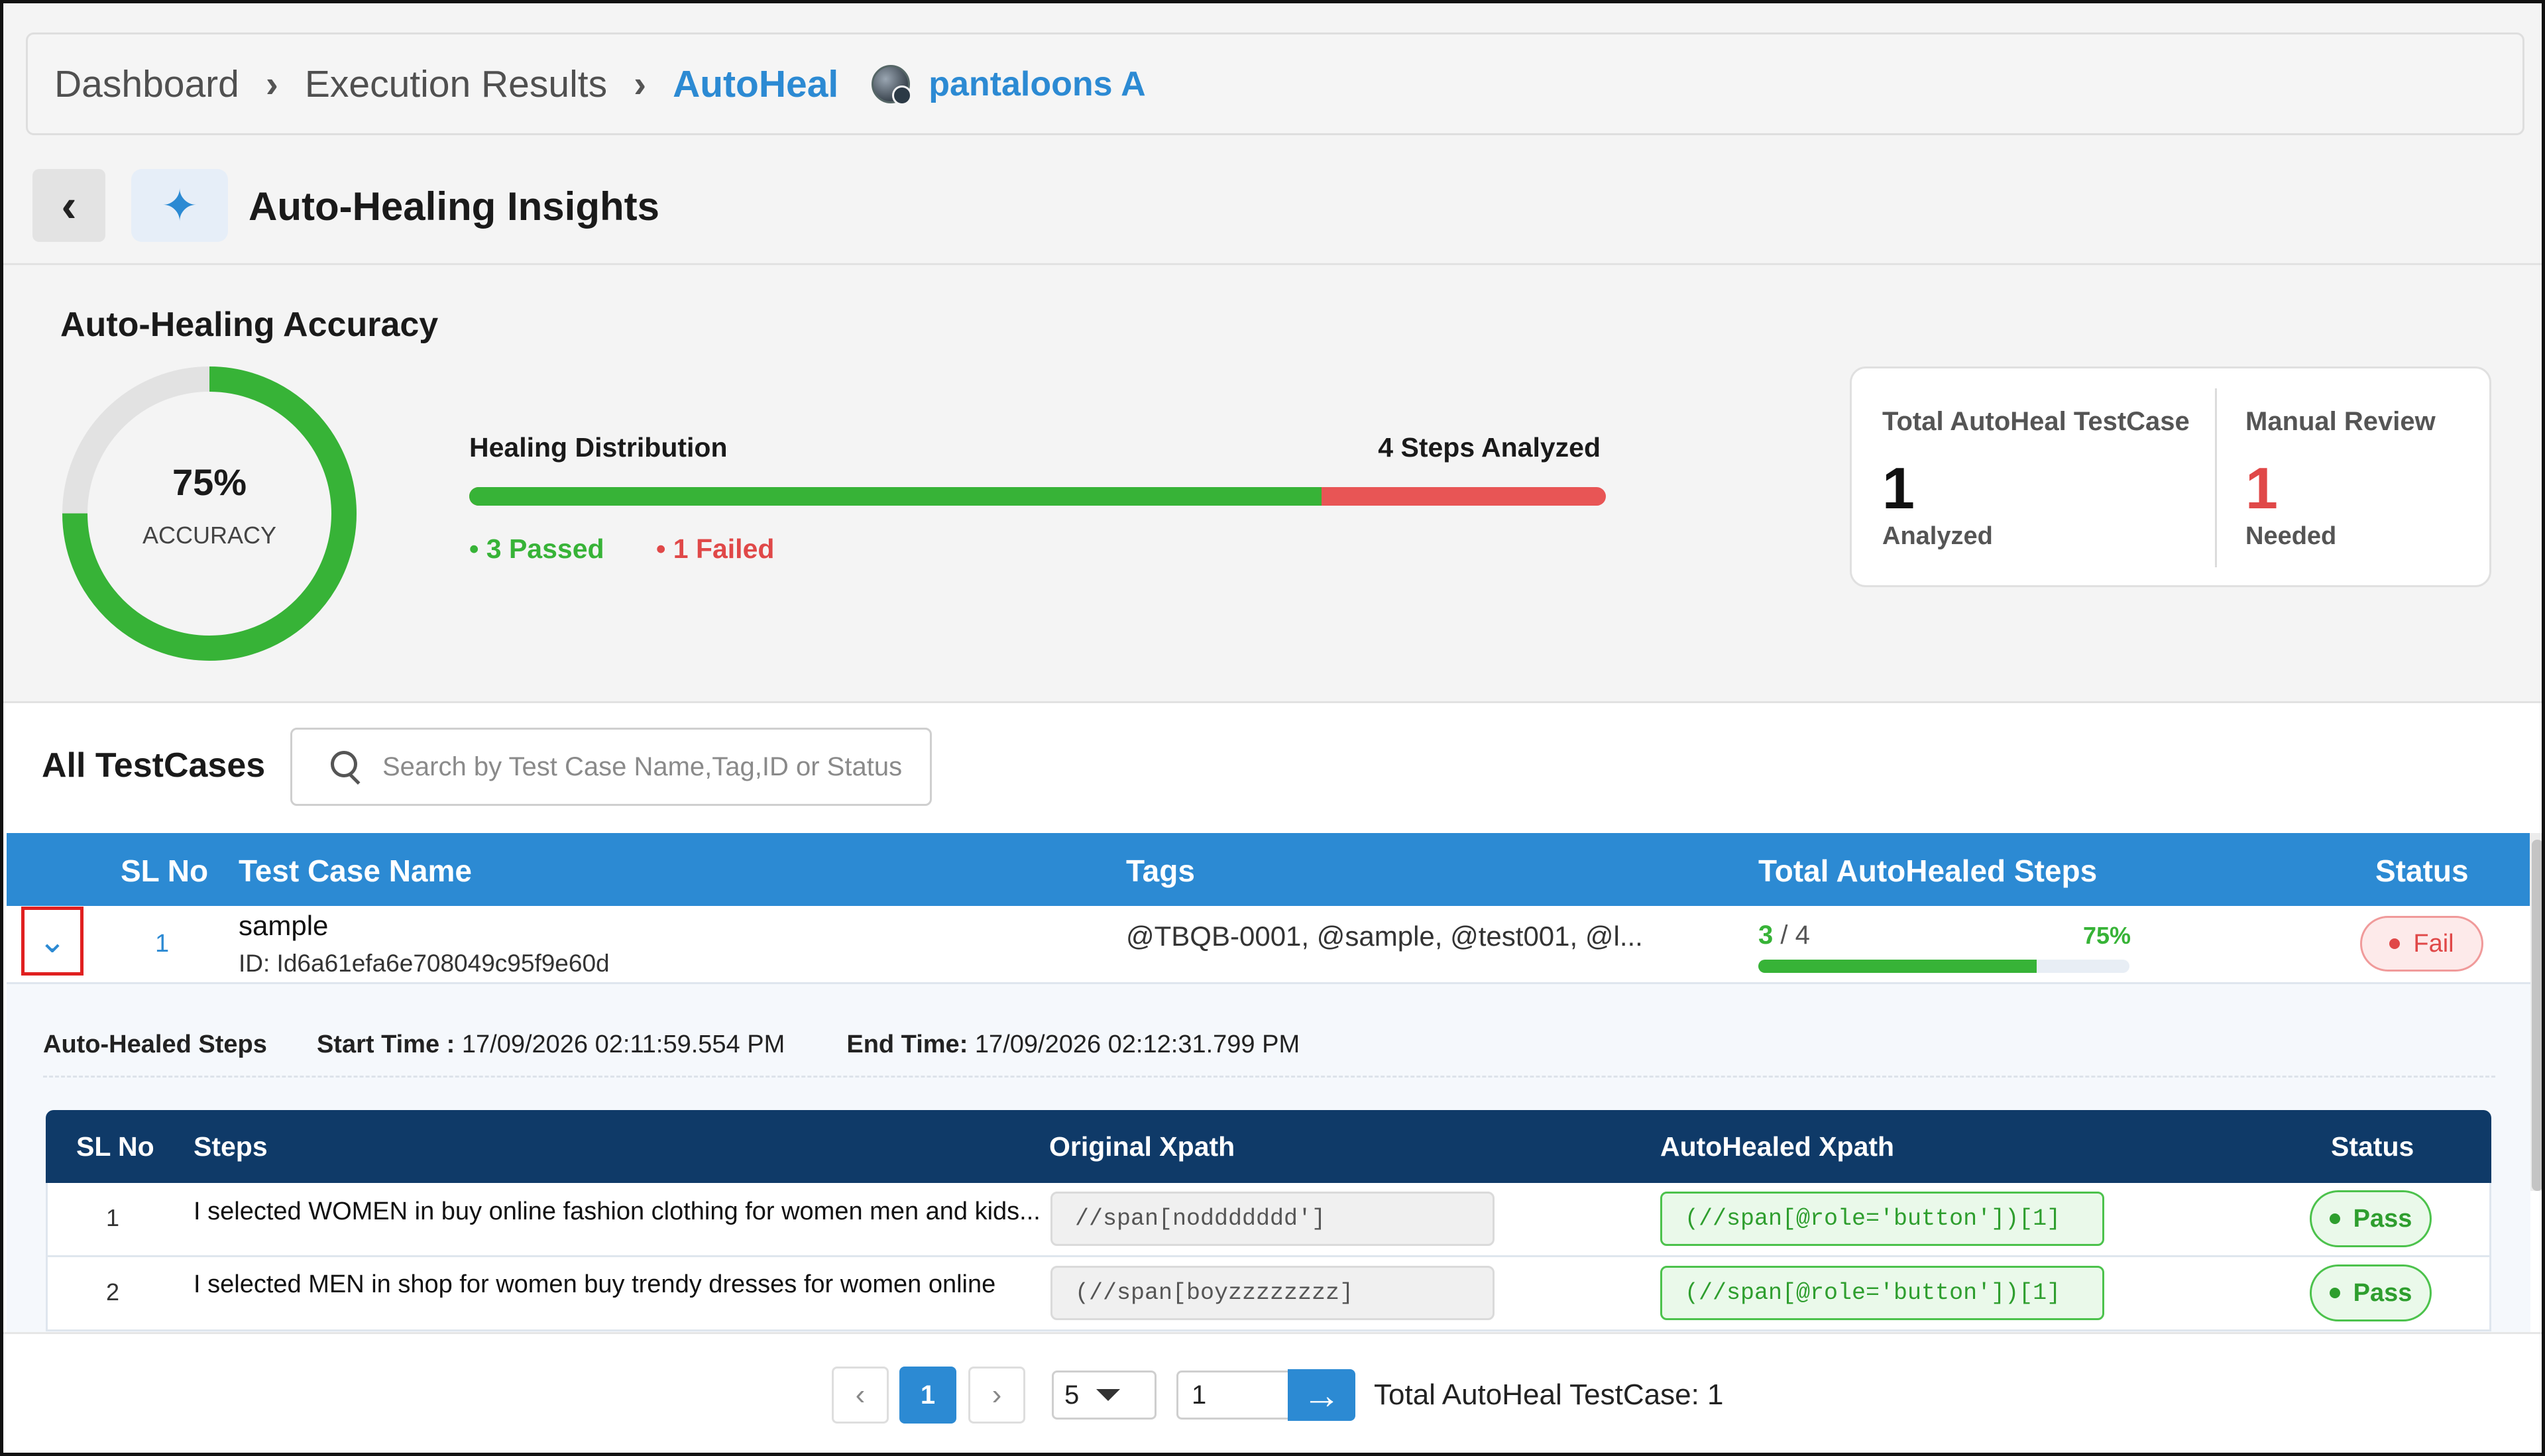 Image resolution: width=2545 pixels, height=1456 pixels. What do you see at coordinates (1160, 871) in the screenshot?
I see `col-tags: Tags` at bounding box center [1160, 871].